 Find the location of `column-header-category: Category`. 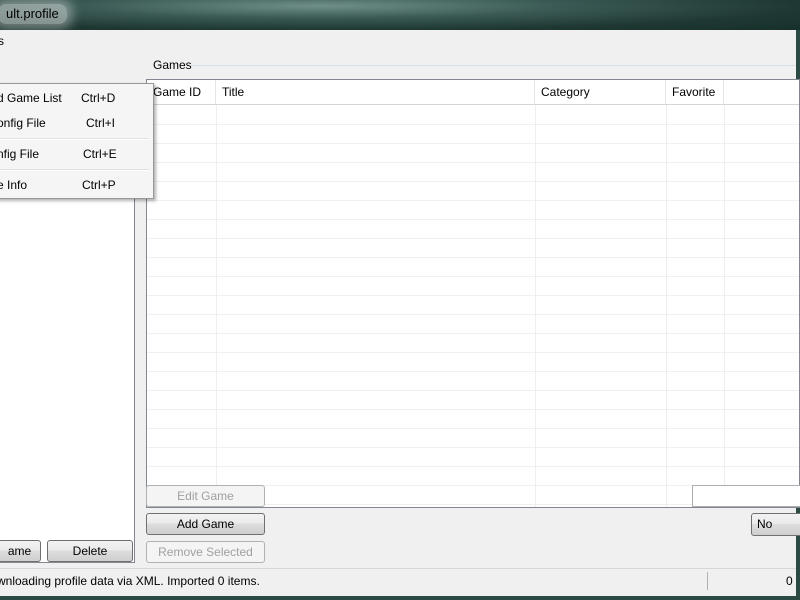

column-header-category: Category is located at coordinates (600, 92).